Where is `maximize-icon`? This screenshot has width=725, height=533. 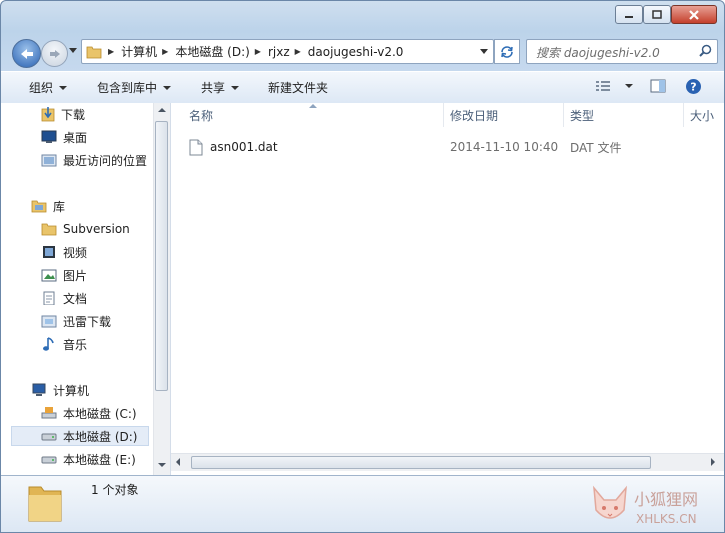
maximize-icon is located at coordinates (657, 14).